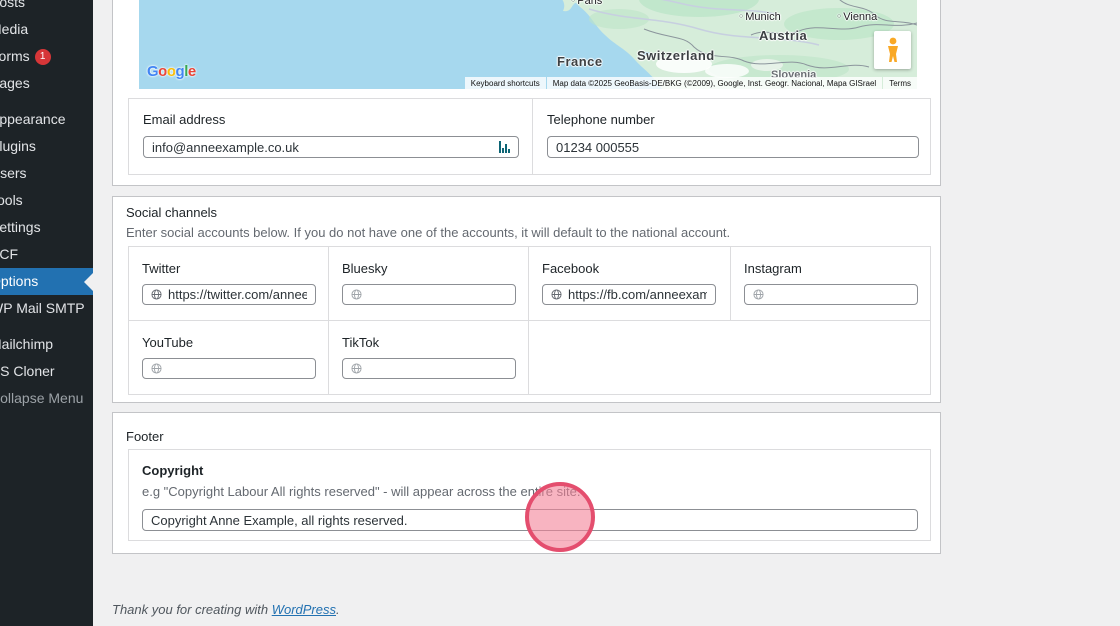  Describe the element at coordinates (46, 398) in the screenshot. I see `sidebar-item-collapse-menu: Collapse Menu` at that location.